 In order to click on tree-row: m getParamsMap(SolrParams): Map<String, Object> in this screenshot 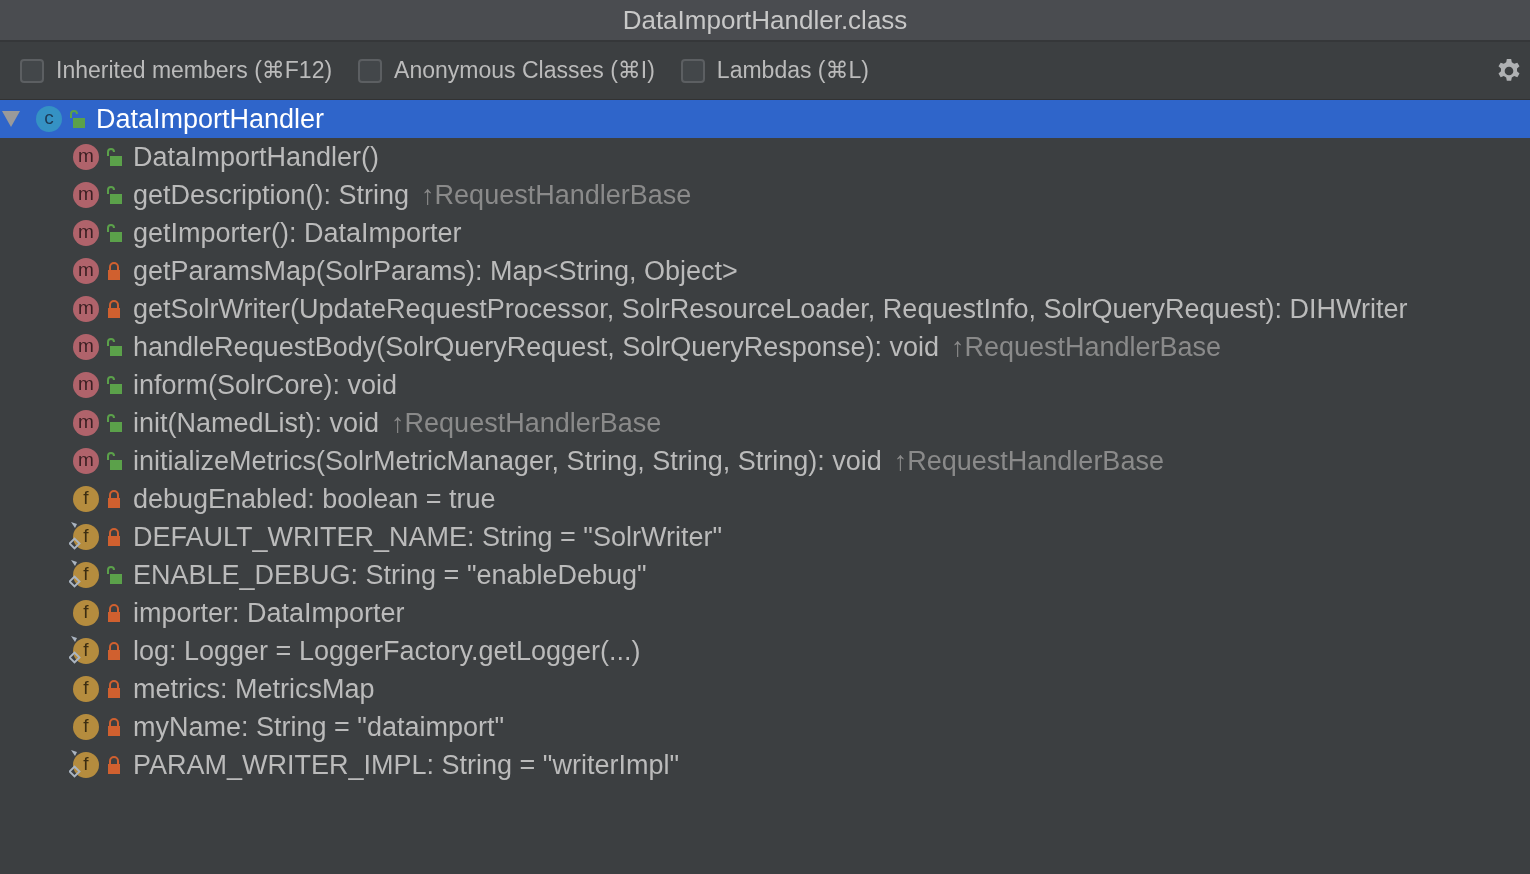, I will do `click(765, 271)`.